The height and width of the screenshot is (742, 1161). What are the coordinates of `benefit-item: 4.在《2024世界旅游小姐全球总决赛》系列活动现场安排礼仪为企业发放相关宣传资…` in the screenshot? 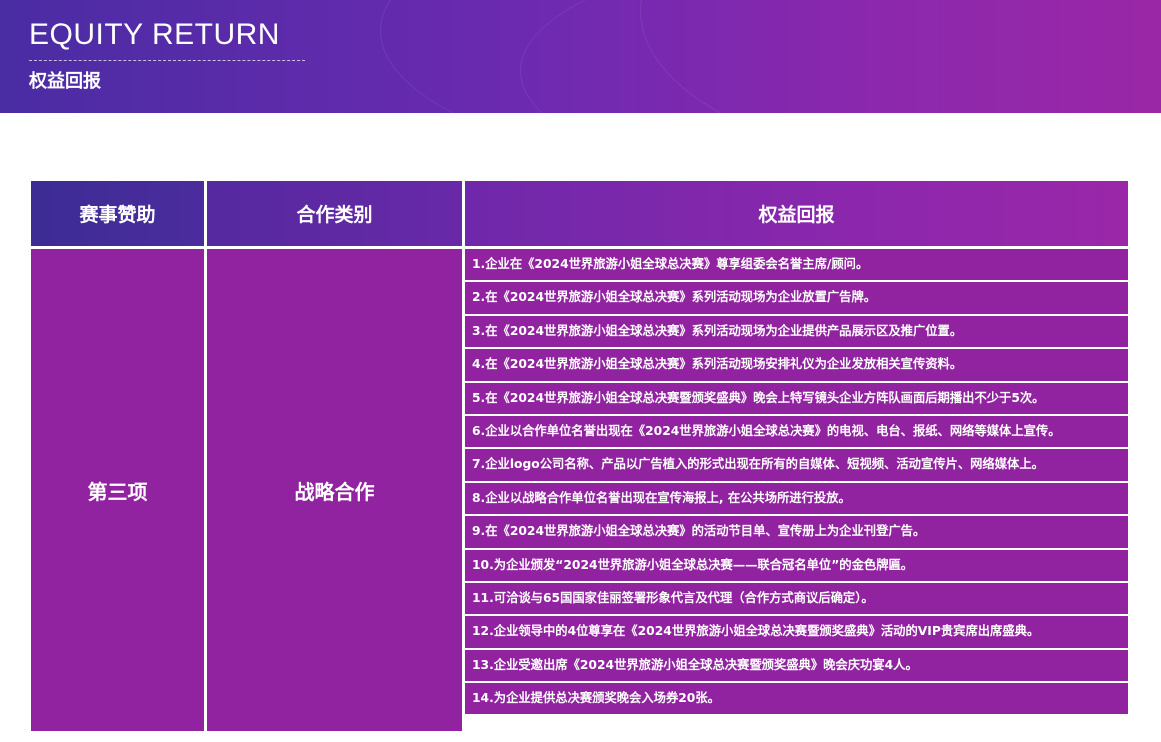 It's located at (796, 365).